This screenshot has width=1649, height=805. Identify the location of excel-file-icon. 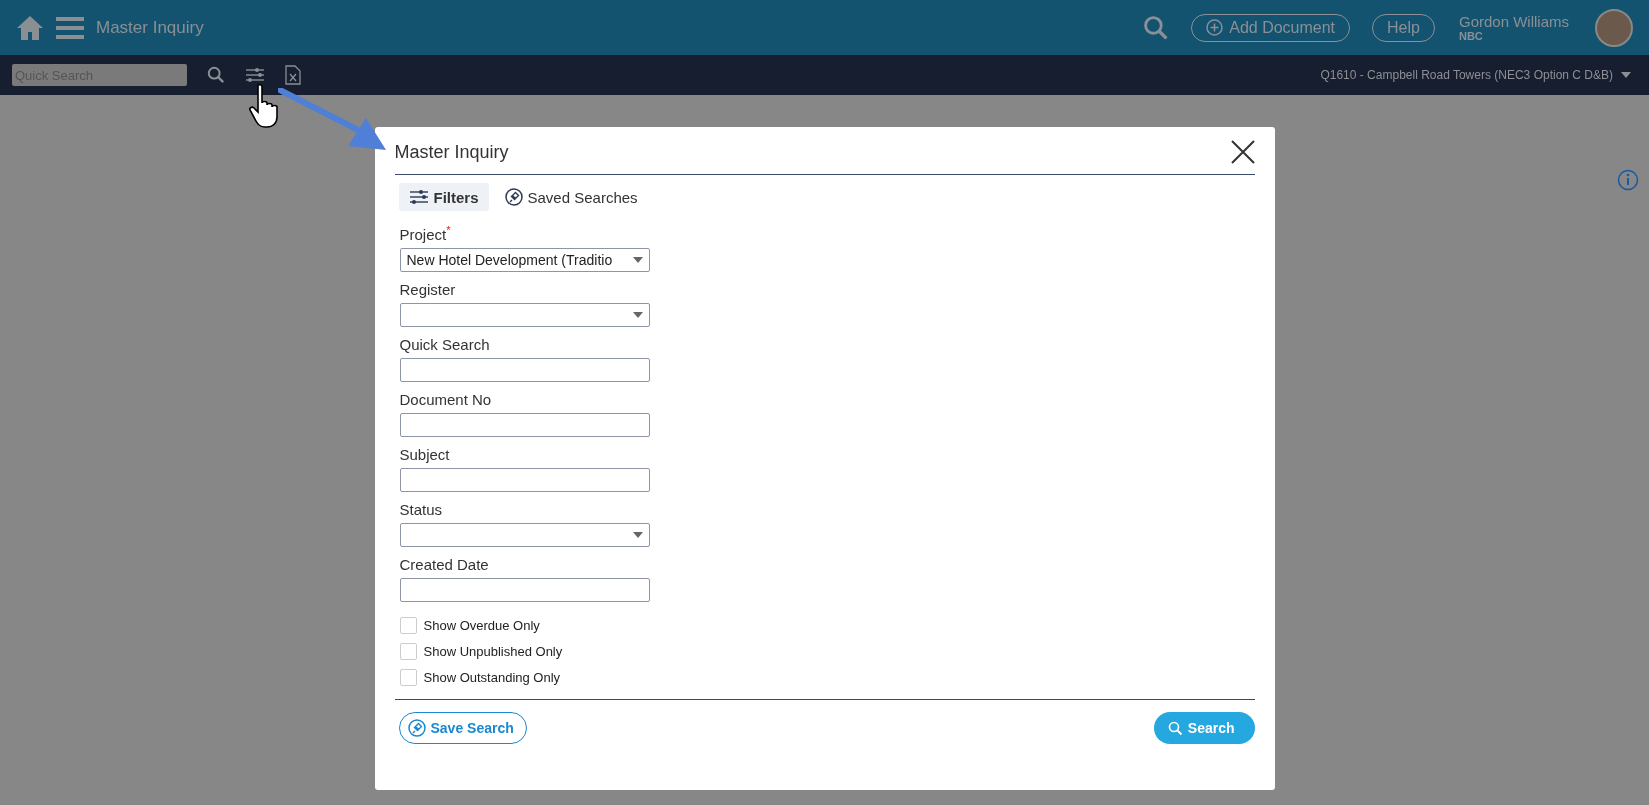
(293, 75).